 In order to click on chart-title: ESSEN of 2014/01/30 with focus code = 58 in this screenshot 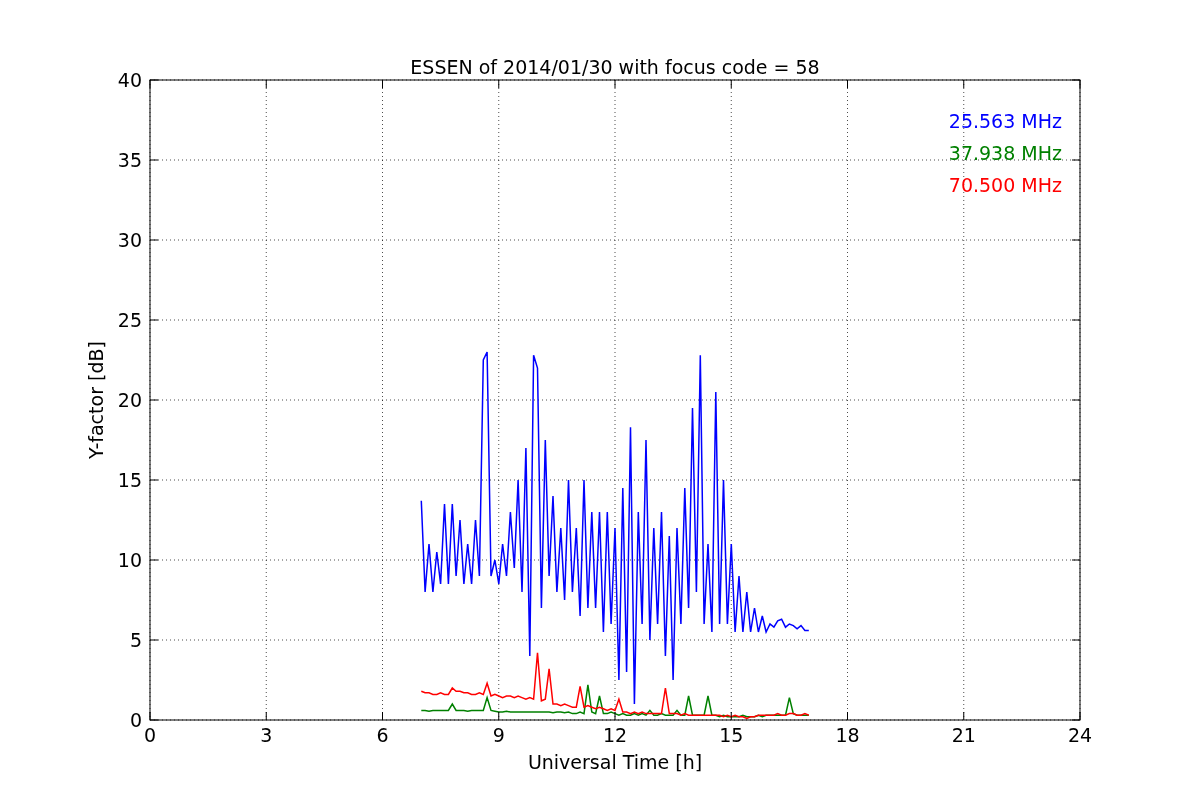, I will do `click(615, 67)`.